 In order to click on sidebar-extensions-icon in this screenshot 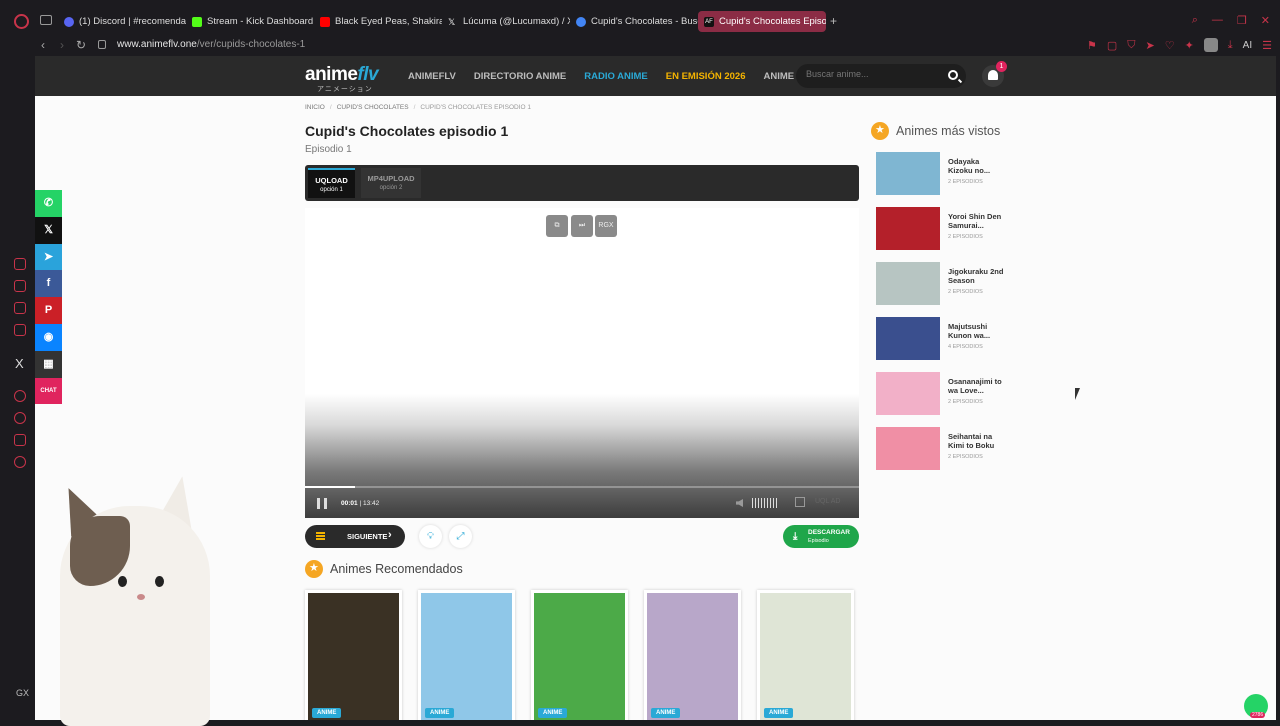, I will do `click(20, 440)`.